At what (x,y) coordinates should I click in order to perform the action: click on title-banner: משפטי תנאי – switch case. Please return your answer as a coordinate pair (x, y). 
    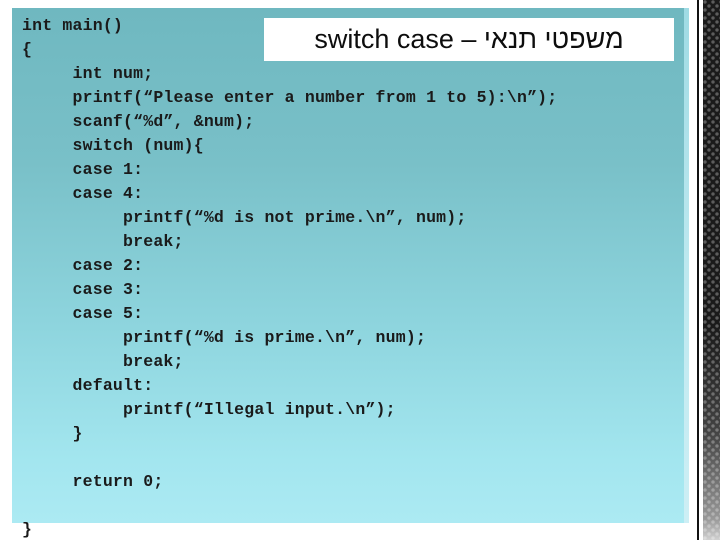
    Looking at the image, I should click on (469, 39).